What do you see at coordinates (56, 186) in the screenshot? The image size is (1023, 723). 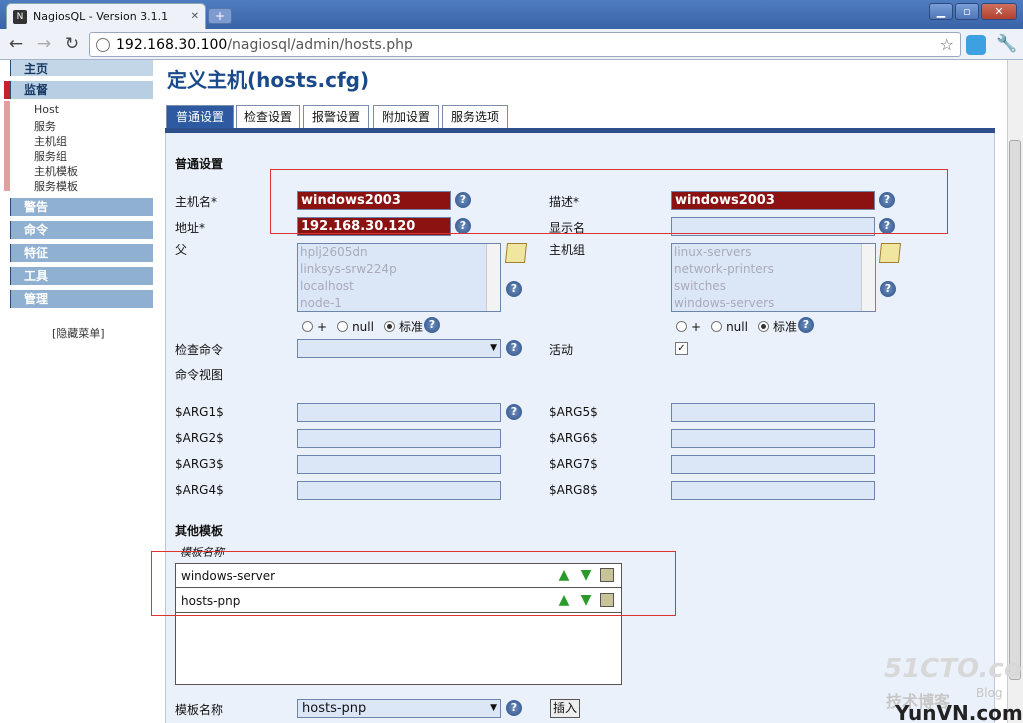 I see `submenu-service-templates: 服务模板` at bounding box center [56, 186].